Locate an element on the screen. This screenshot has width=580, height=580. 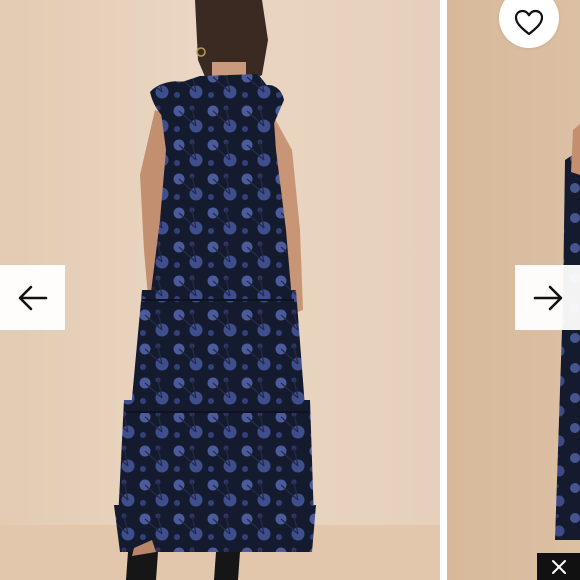
next-image-button is located at coordinates (547, 297).